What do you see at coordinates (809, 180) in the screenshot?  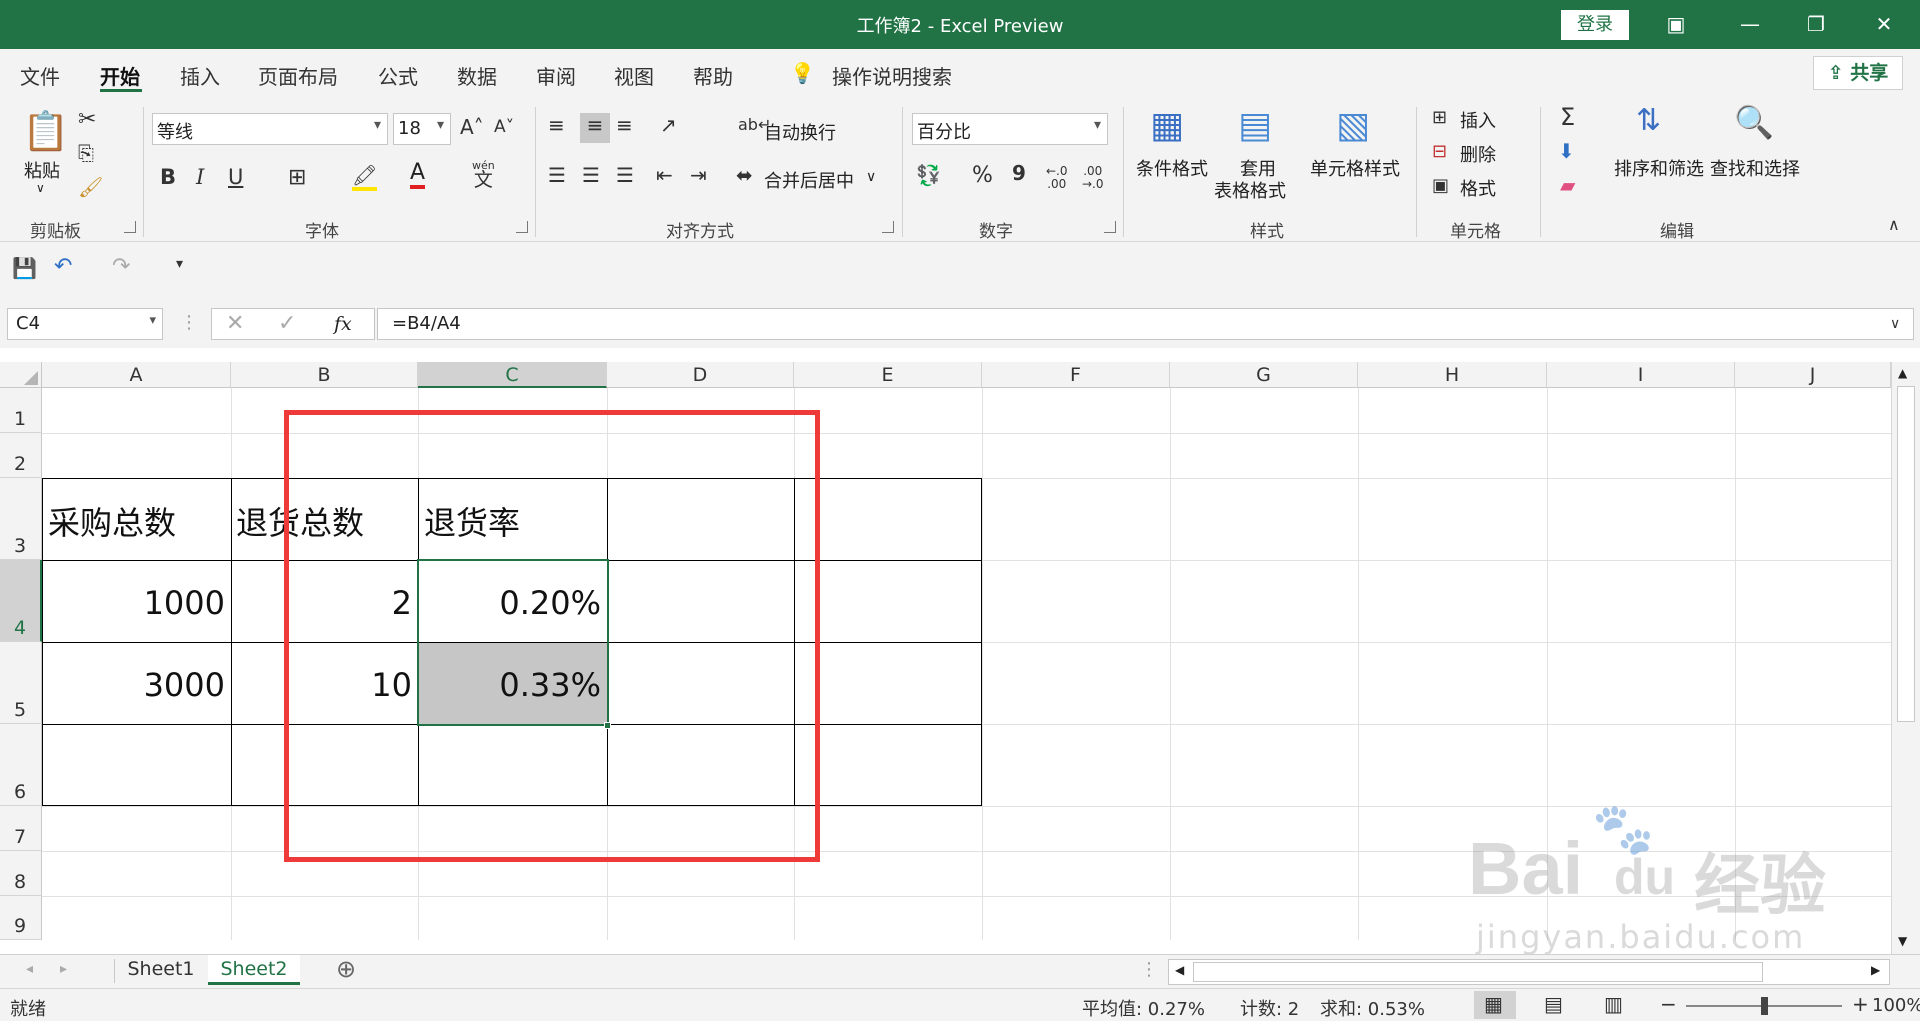 I see `merge-center-button: 合并后居中` at bounding box center [809, 180].